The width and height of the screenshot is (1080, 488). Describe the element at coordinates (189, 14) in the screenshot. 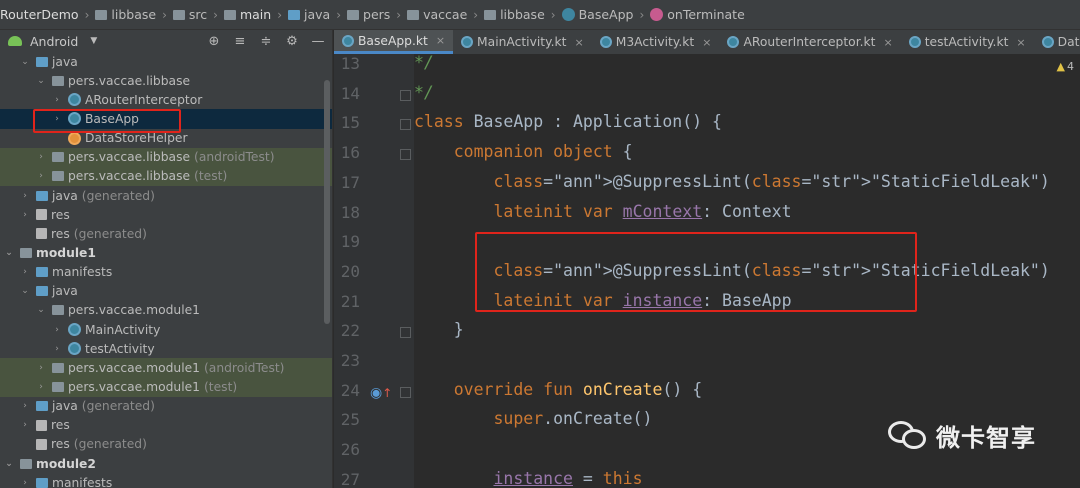

I see `breadcrumb-src: src` at that location.